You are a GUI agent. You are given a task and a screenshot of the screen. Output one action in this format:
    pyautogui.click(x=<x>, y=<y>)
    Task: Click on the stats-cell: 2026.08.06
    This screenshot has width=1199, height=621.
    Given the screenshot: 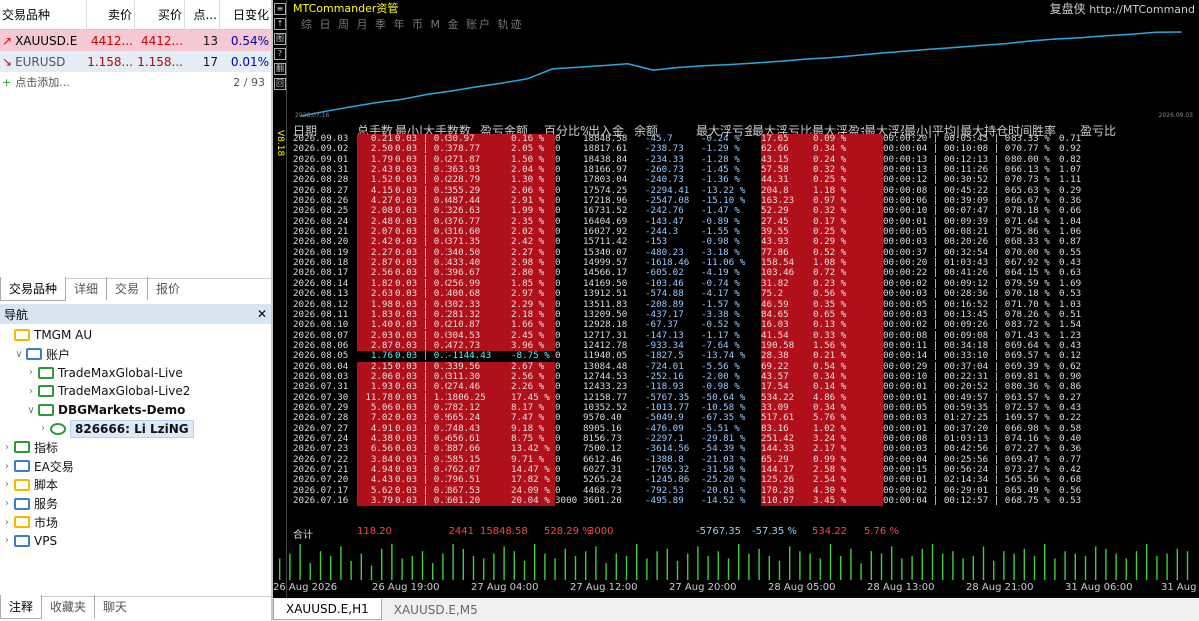 What is the action you would take?
    pyautogui.click(x=321, y=345)
    